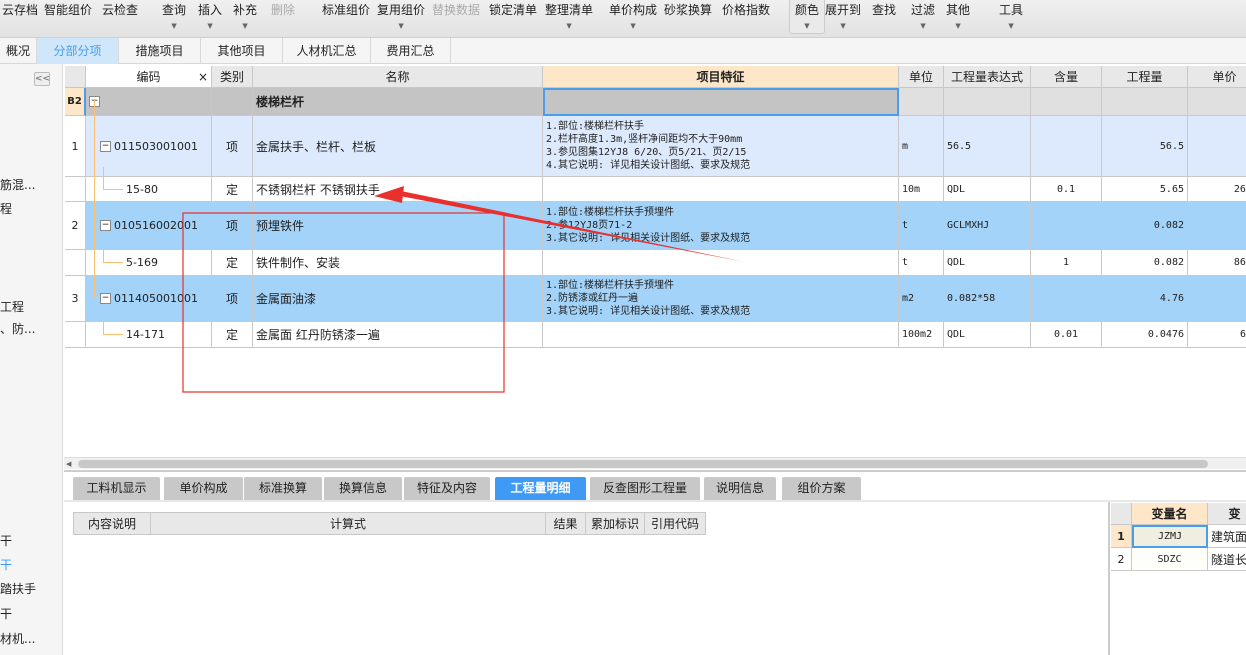 The image size is (1246, 655). What do you see at coordinates (232, 263) in the screenshot?
I see `row-3-type: 定` at bounding box center [232, 263].